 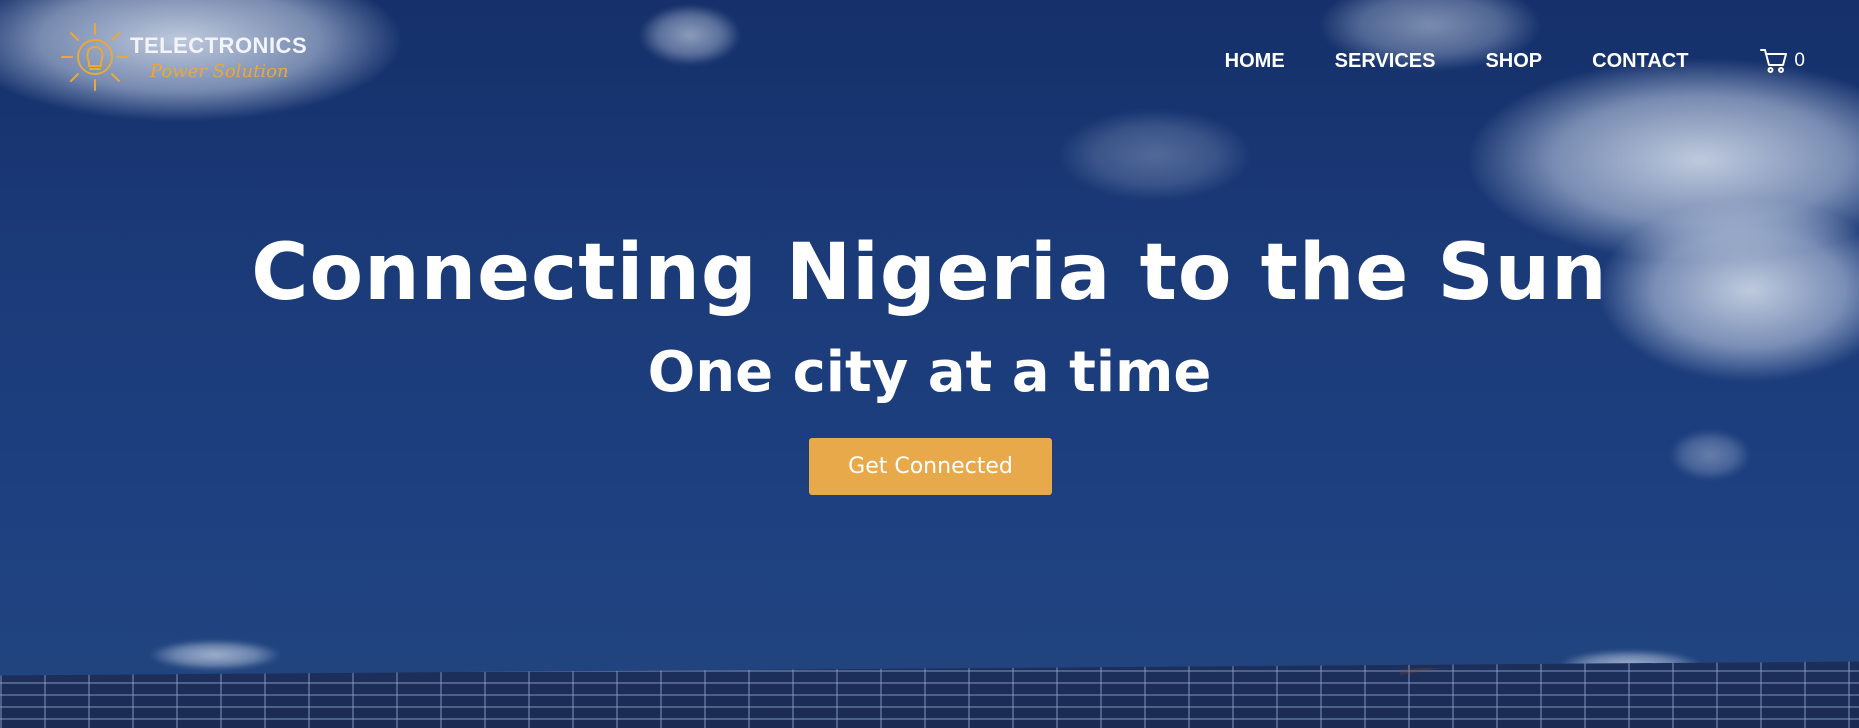 I want to click on get-connected-button: Get Connected, so click(x=930, y=466).